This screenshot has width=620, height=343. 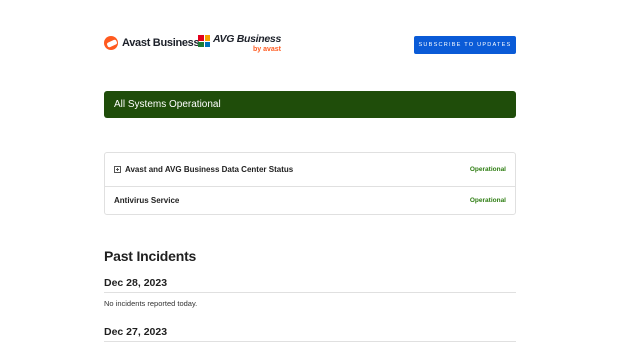 I want to click on avast-logo-text: Avast Business, so click(x=161, y=43).